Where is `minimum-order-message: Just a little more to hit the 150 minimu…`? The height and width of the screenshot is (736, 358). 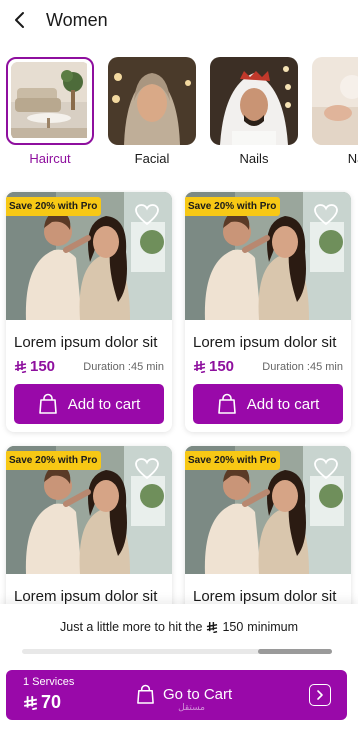 minimum-order-message: Just a little more to hit the 150 minimu… is located at coordinates (179, 627).